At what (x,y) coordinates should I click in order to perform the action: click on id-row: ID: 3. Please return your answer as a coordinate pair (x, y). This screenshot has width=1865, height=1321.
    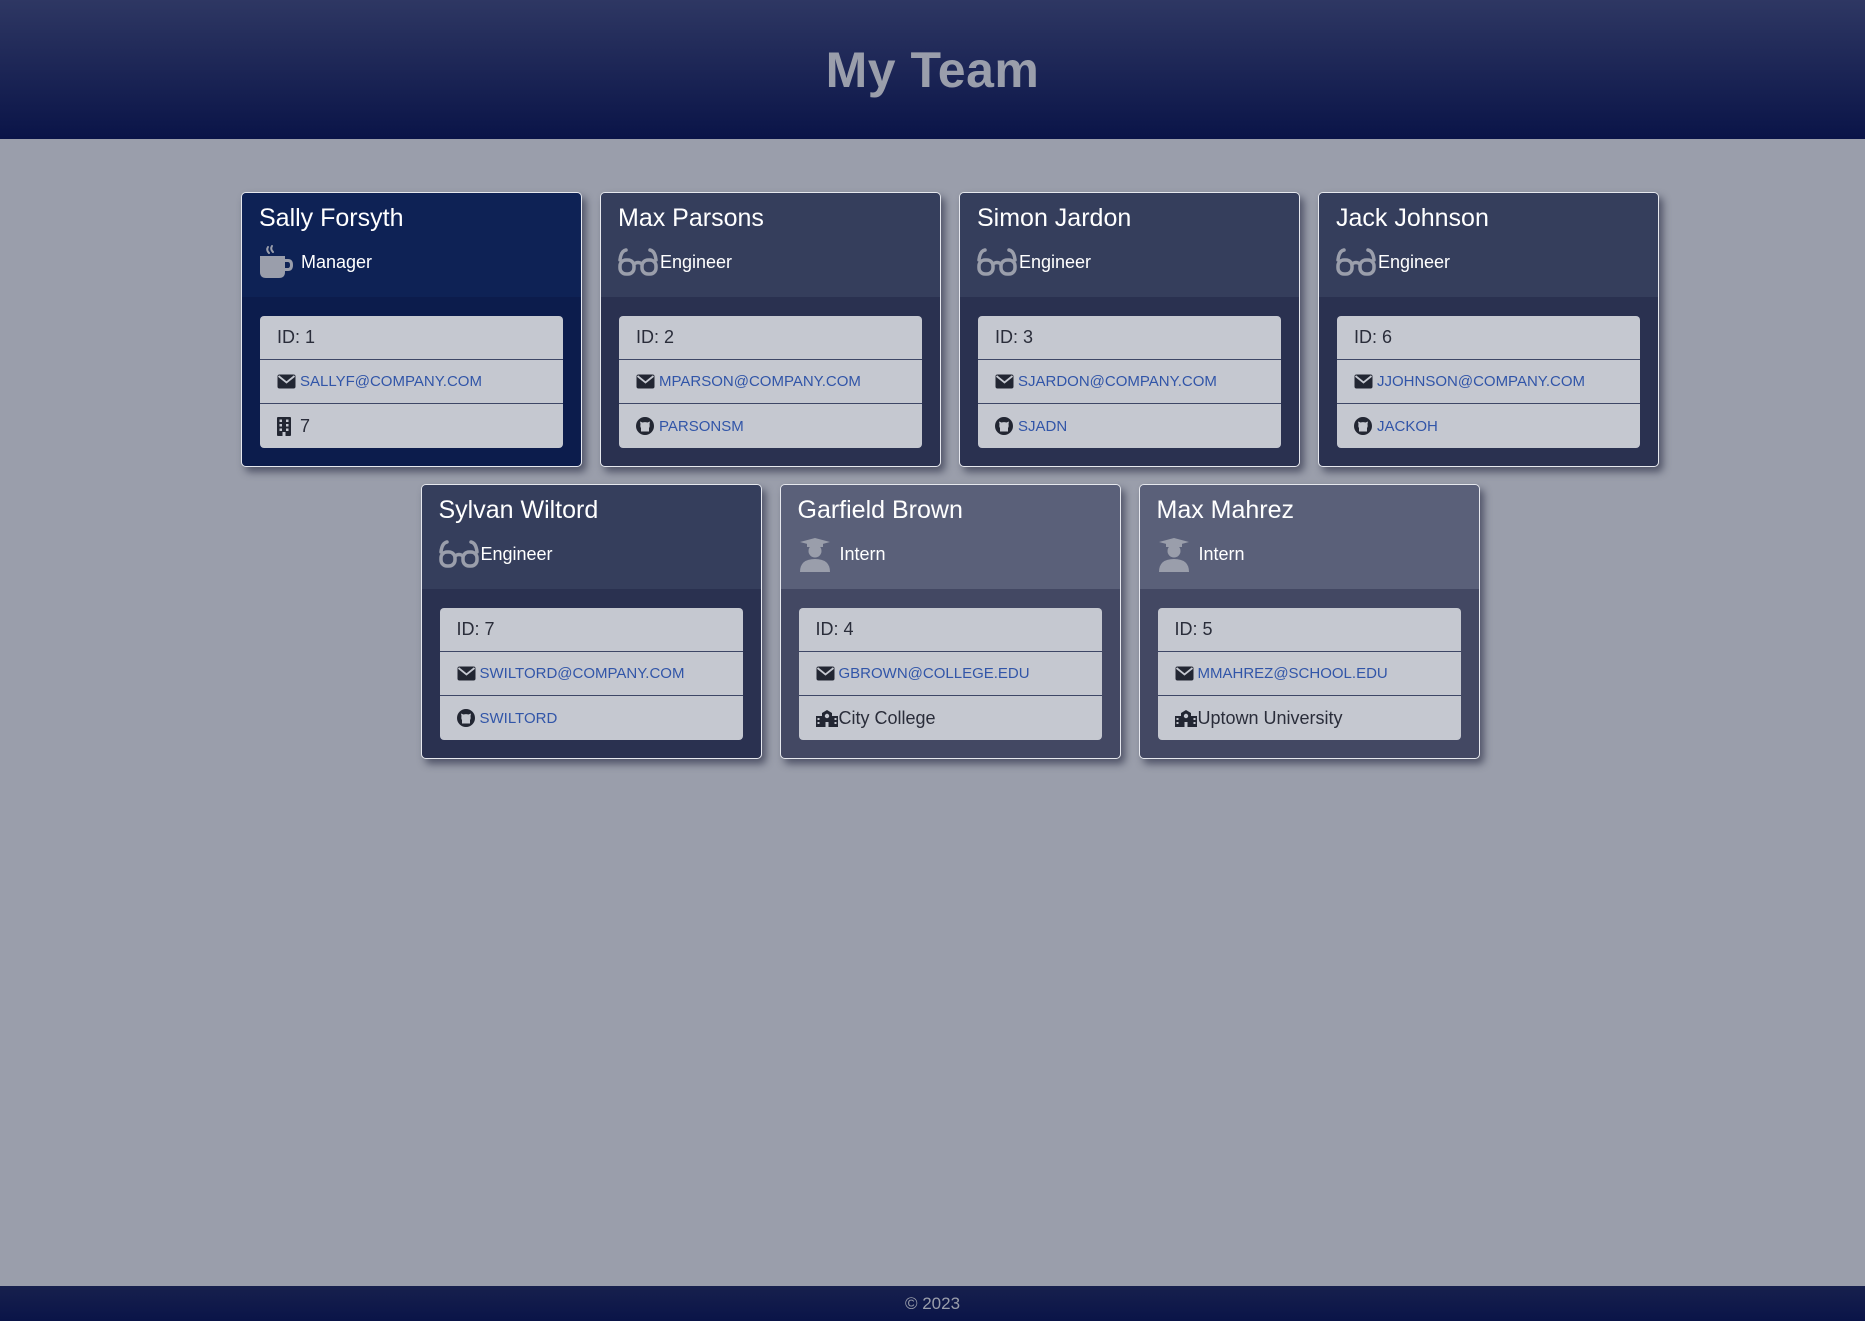
    Looking at the image, I should click on (1129, 338).